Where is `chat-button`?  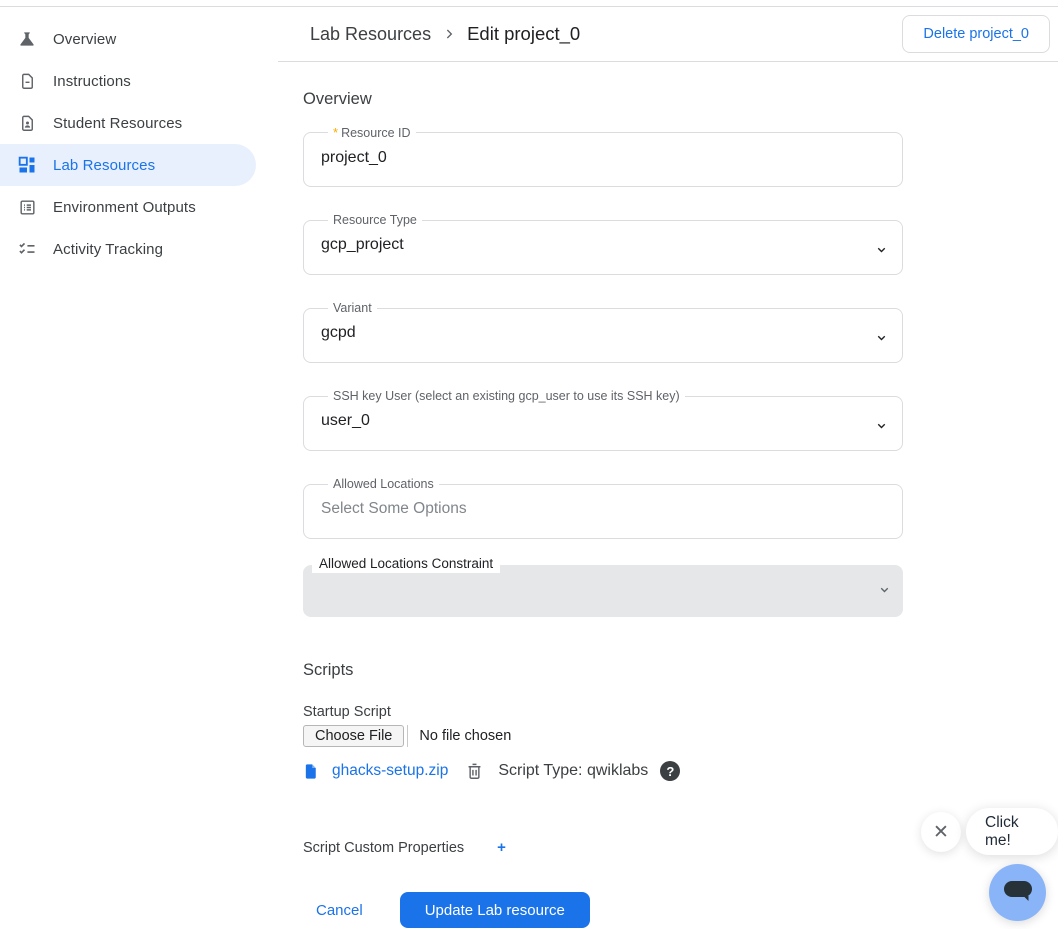
chat-button is located at coordinates (1017, 892).